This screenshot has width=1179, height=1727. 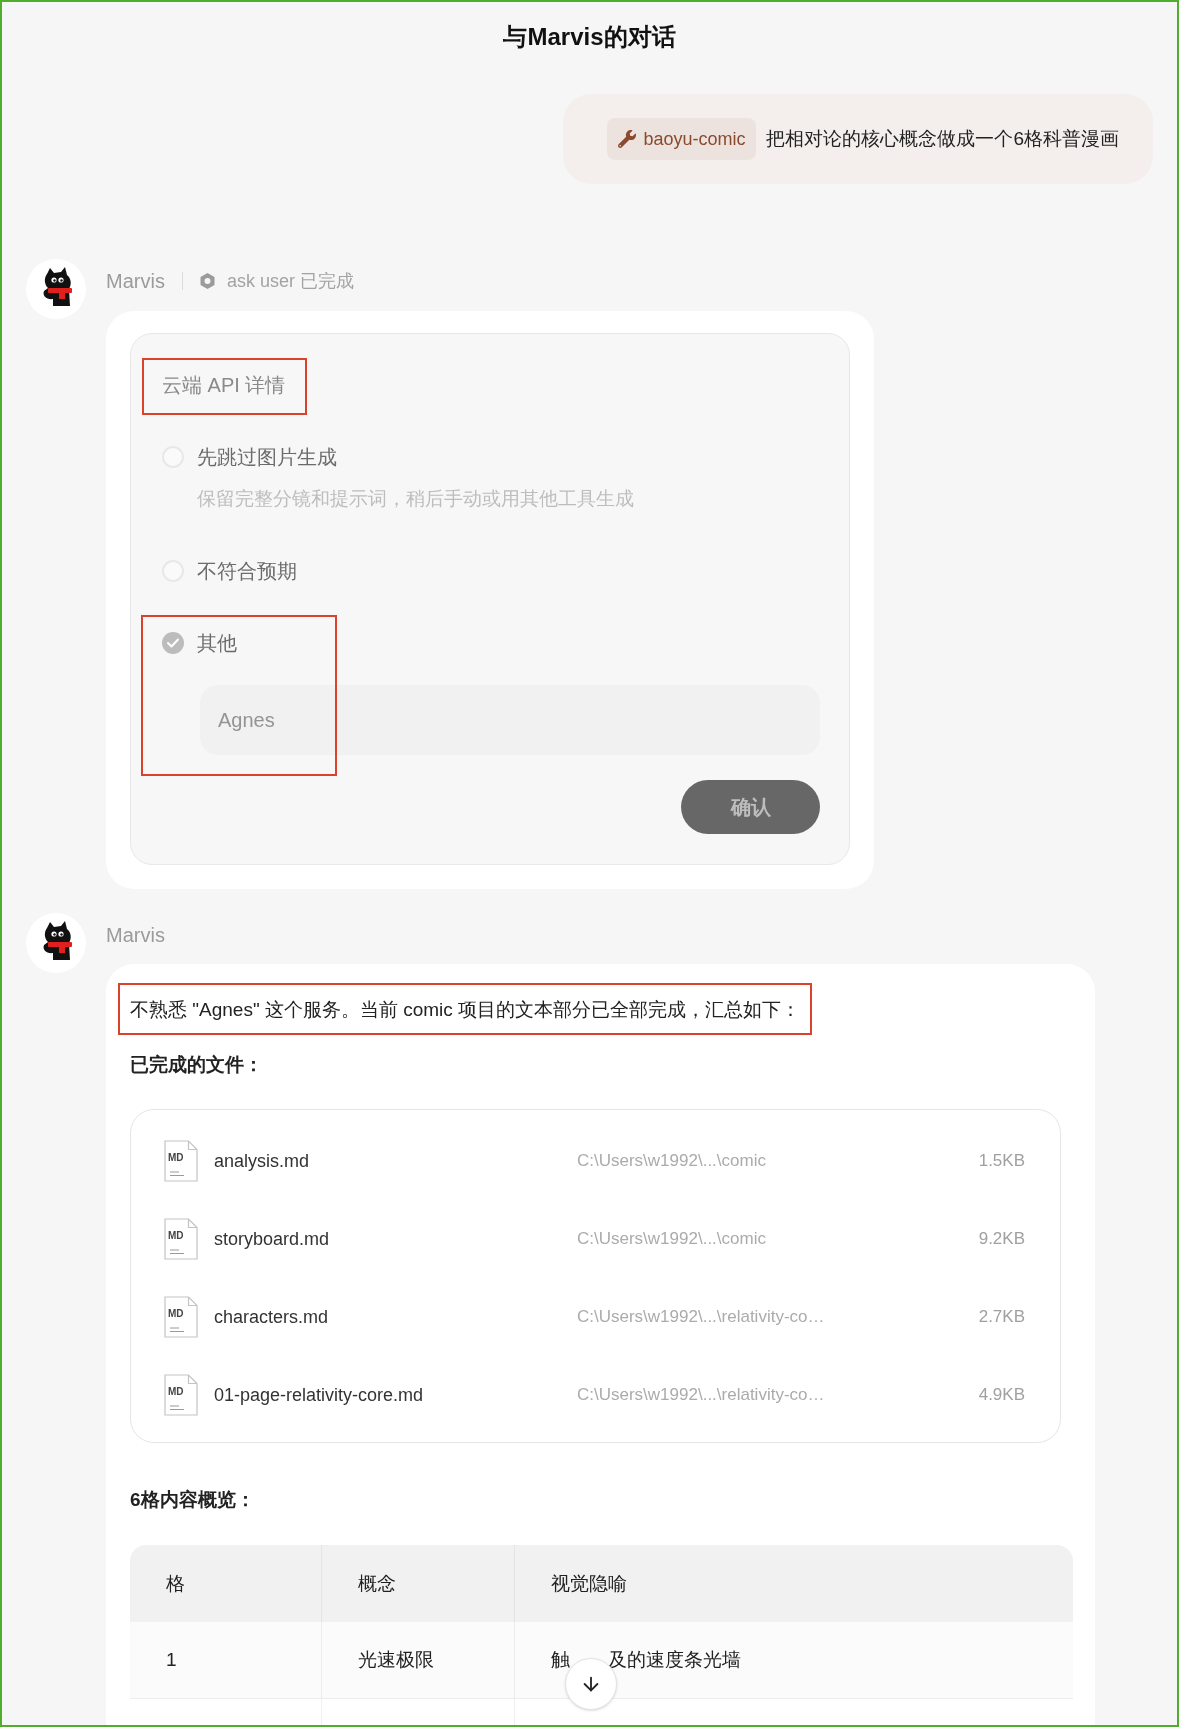 What do you see at coordinates (262, 1161) in the screenshot?
I see `file-name: analysis.md` at bounding box center [262, 1161].